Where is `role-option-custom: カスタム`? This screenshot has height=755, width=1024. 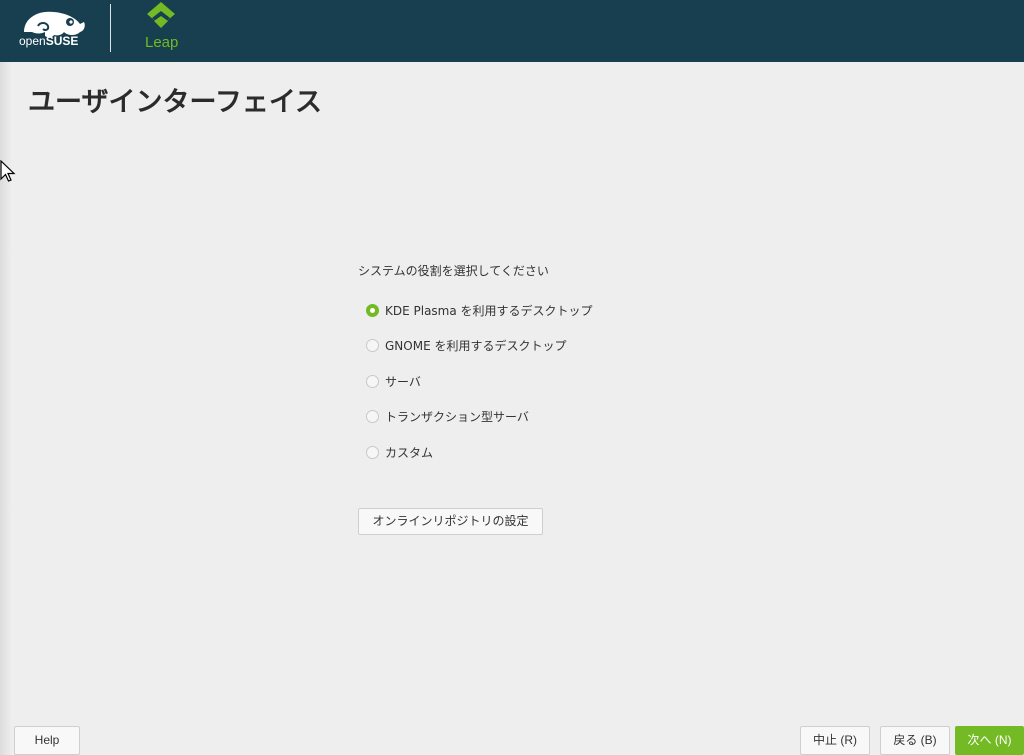
role-option-custom: カスタム is located at coordinates (506, 452).